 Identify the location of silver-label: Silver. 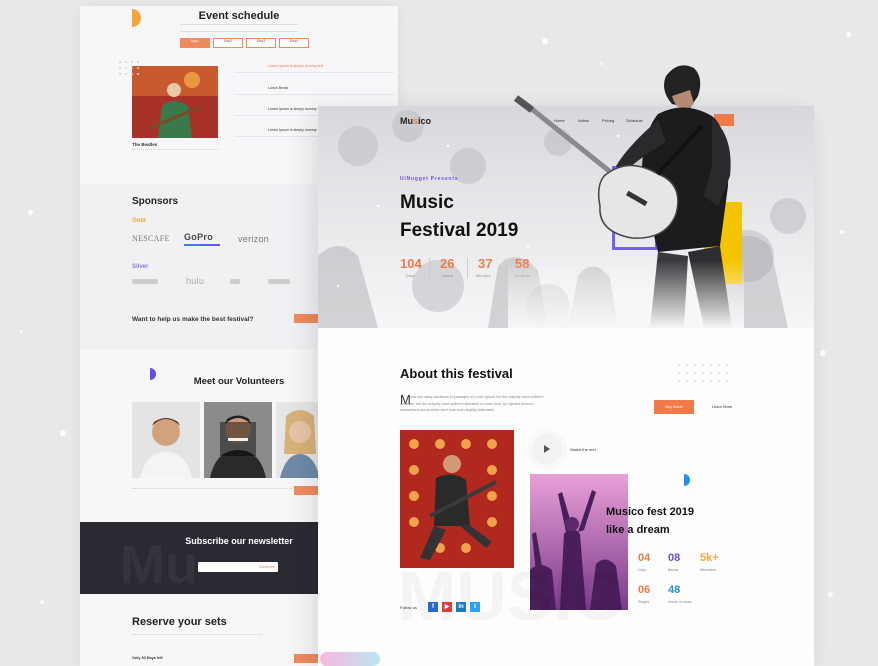
(140, 267).